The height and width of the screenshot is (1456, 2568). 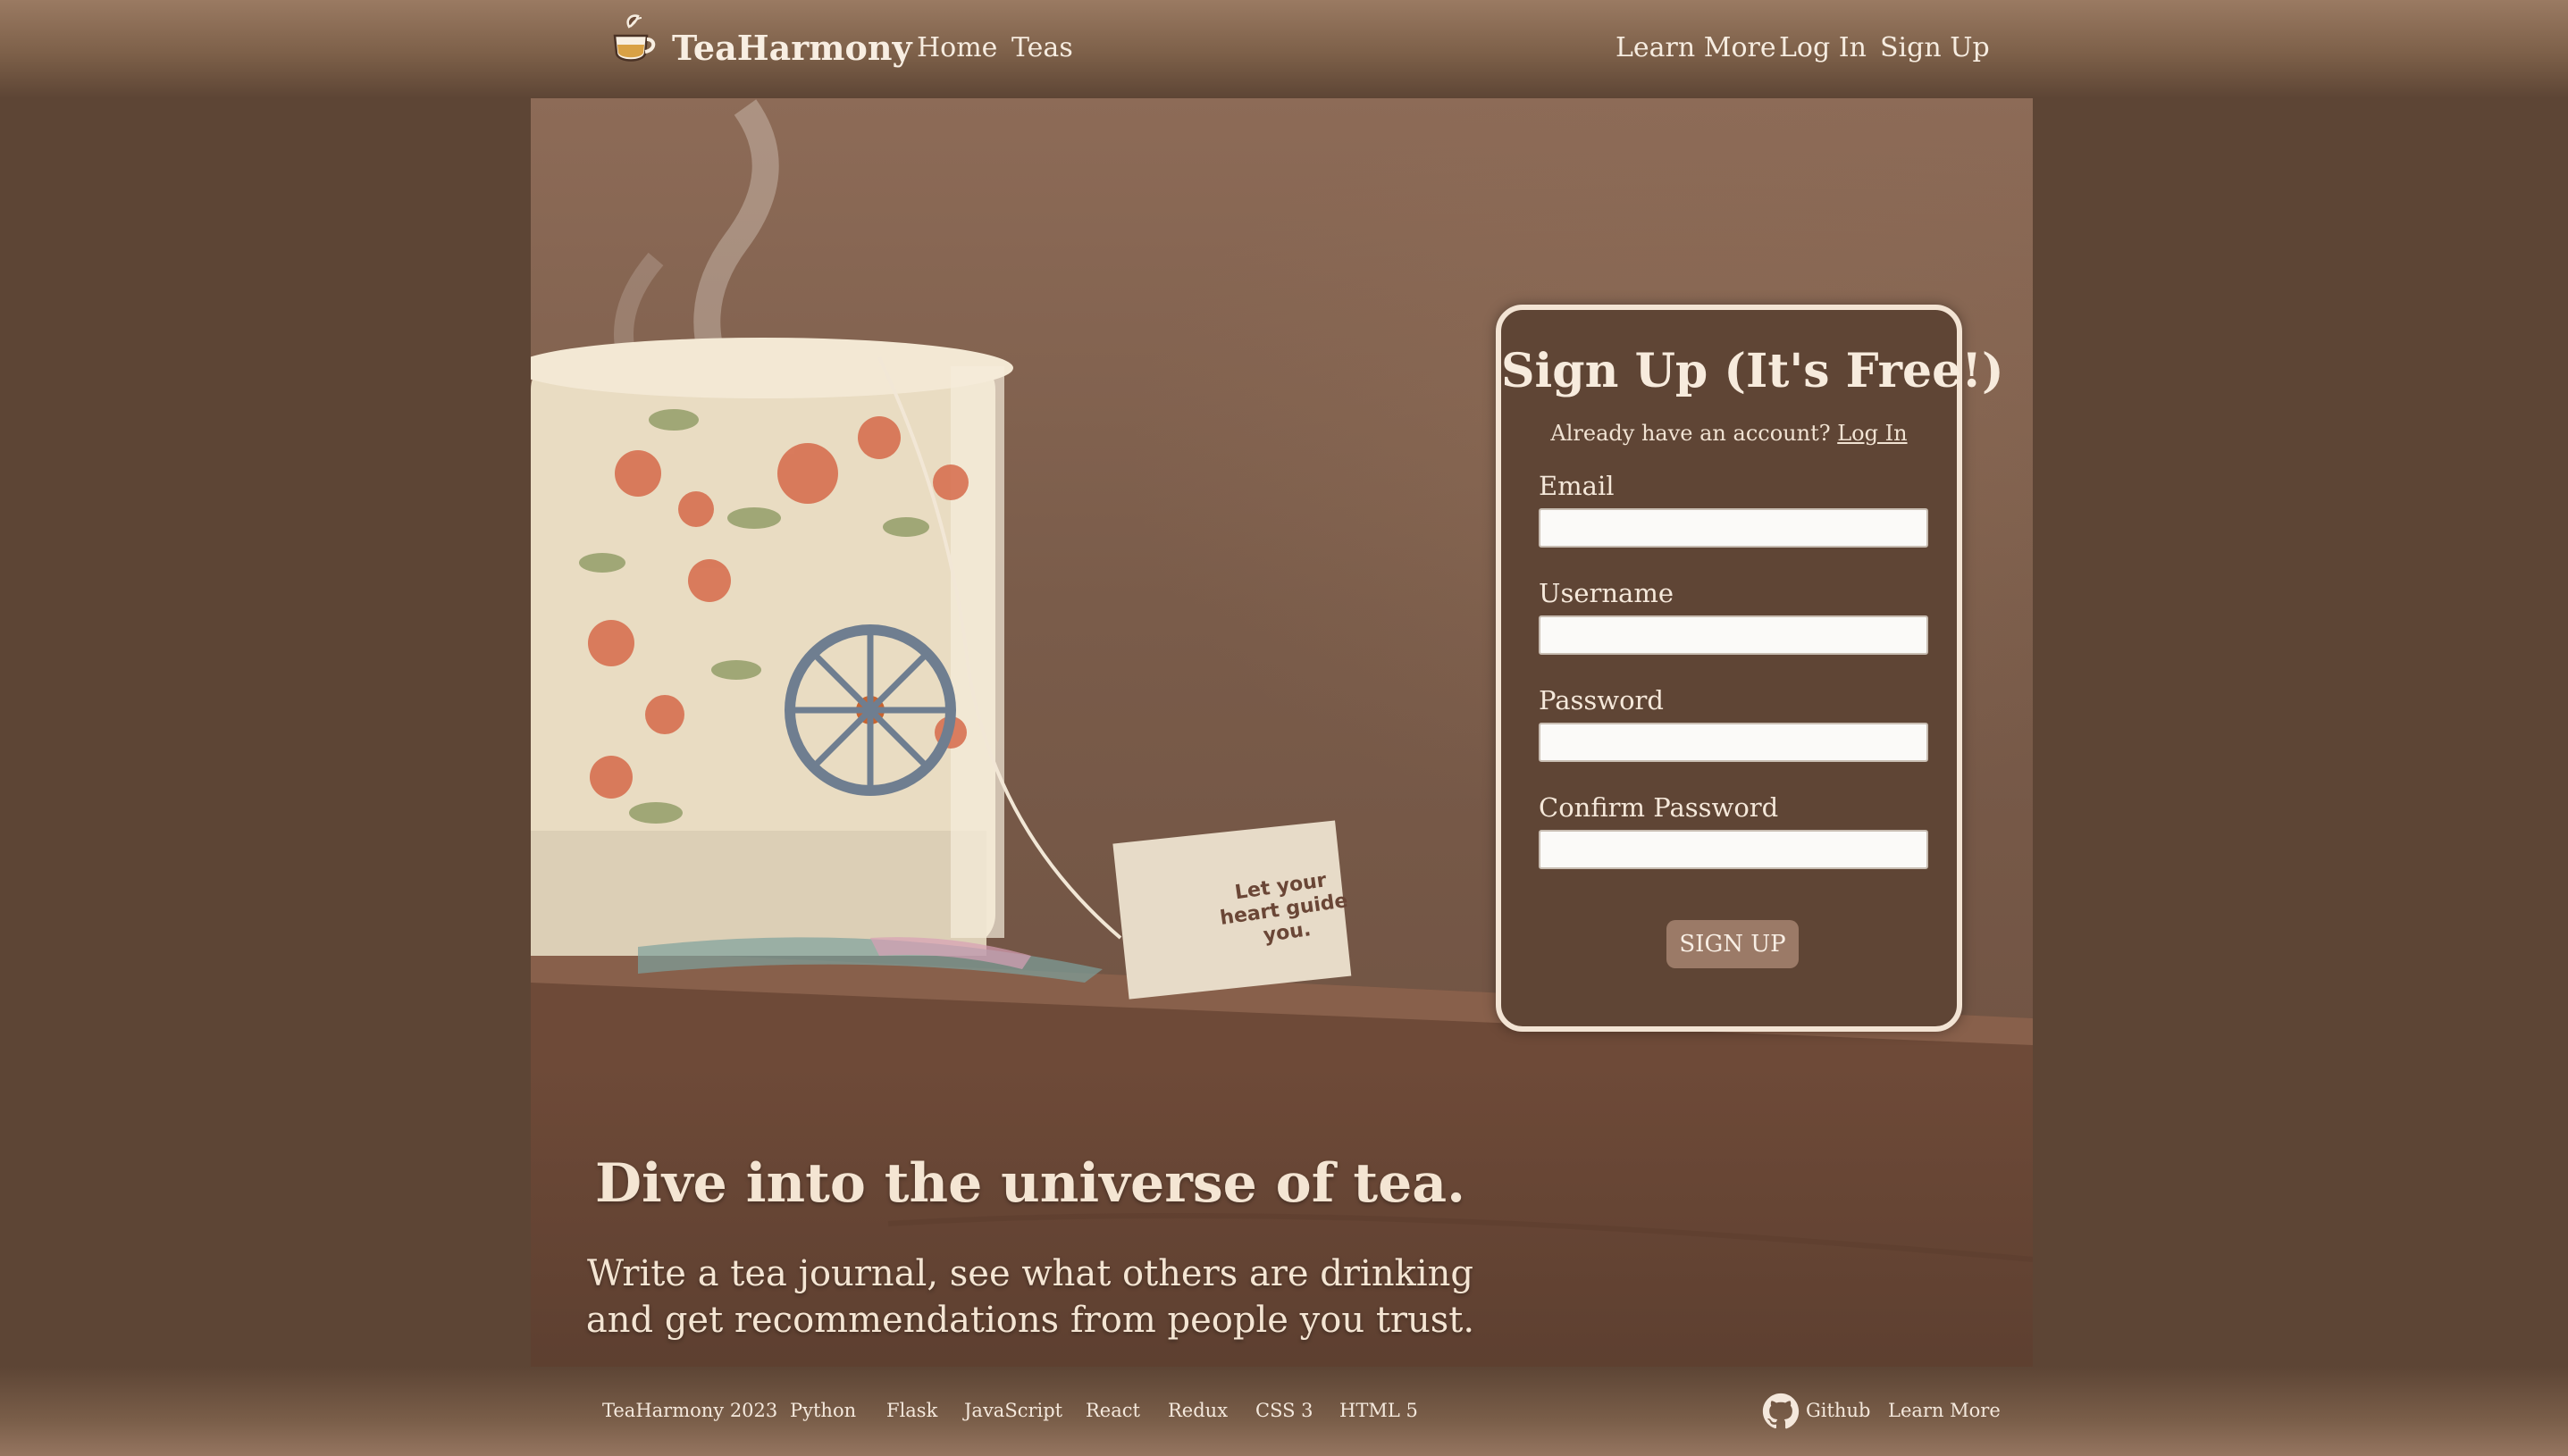 What do you see at coordinates (1013, 1410) in the screenshot?
I see `footer-javascript: JavaScript` at bounding box center [1013, 1410].